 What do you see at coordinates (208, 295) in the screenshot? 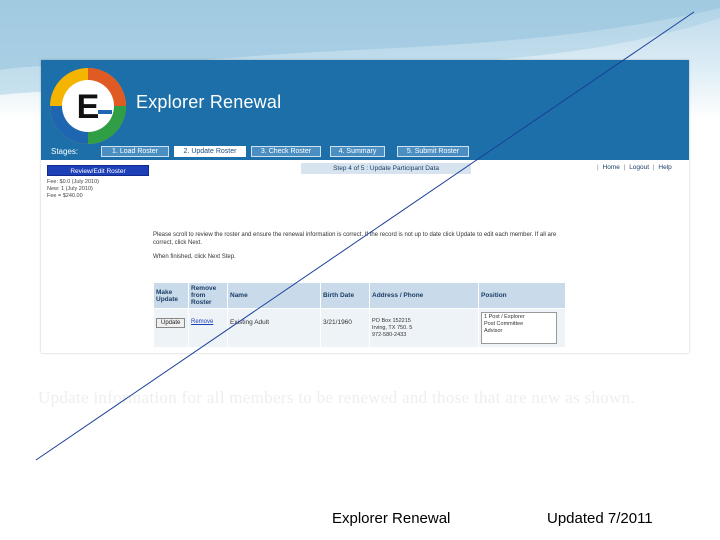
I see `column-header: Remove from Roster` at bounding box center [208, 295].